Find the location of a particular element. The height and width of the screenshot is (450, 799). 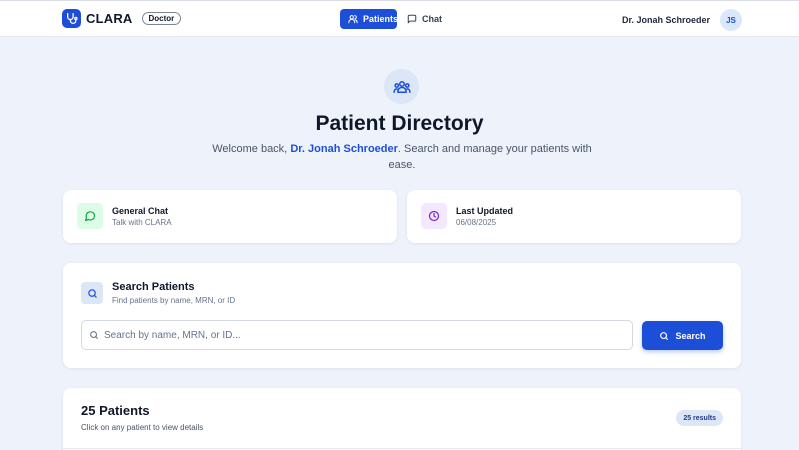

nav-tab-chat-label: Chat is located at coordinates (432, 19).